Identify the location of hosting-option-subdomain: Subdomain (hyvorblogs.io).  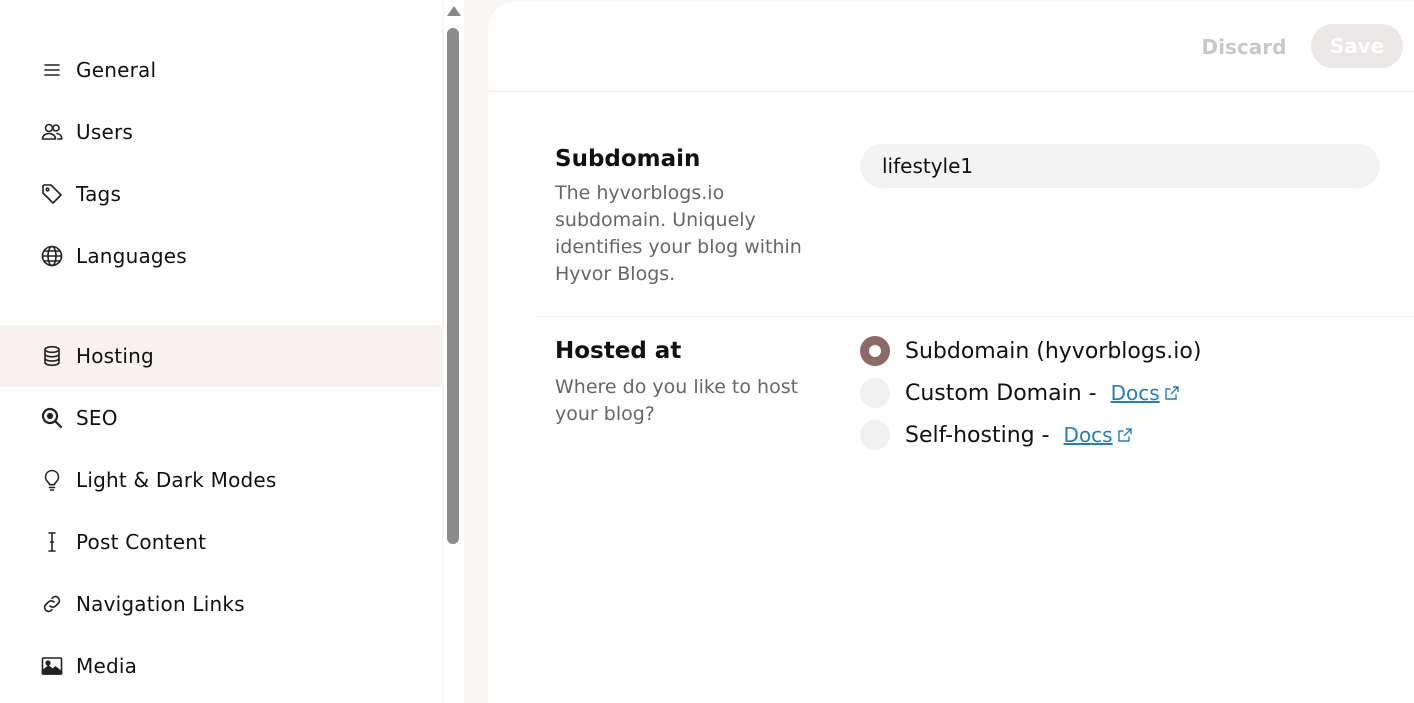
(1030, 351).